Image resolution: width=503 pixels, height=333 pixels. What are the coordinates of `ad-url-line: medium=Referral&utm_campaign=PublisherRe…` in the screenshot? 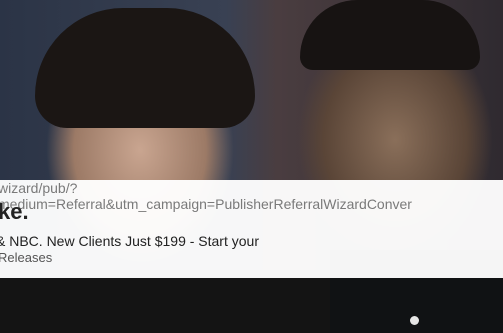 It's located at (206, 204).